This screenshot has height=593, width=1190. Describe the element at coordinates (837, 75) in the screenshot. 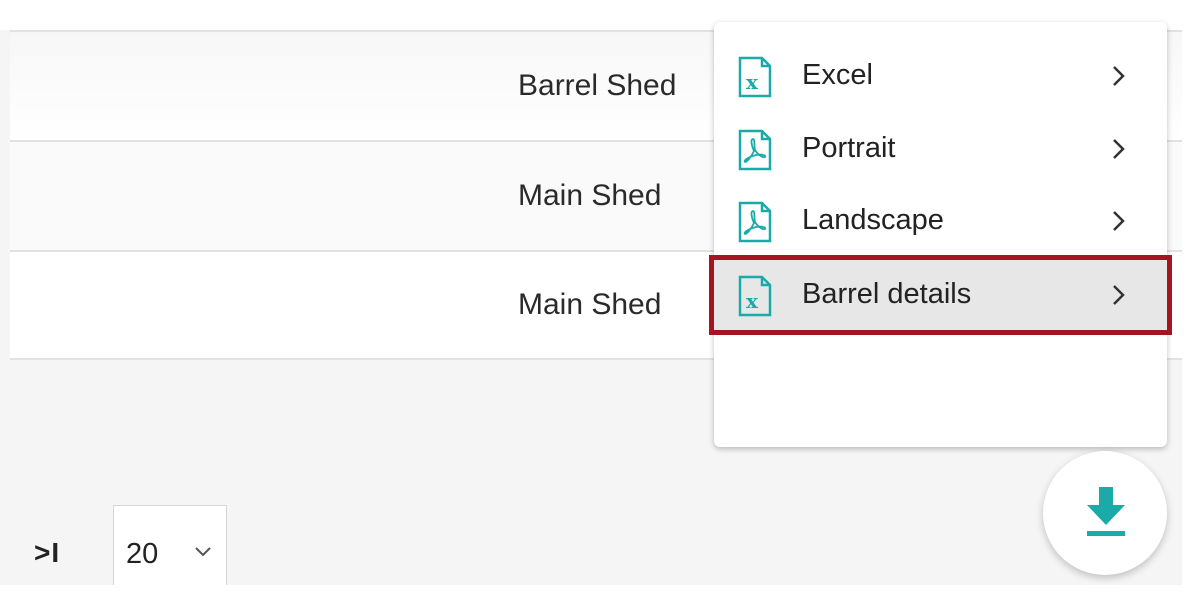

I see `menu-item-label: Excel` at that location.